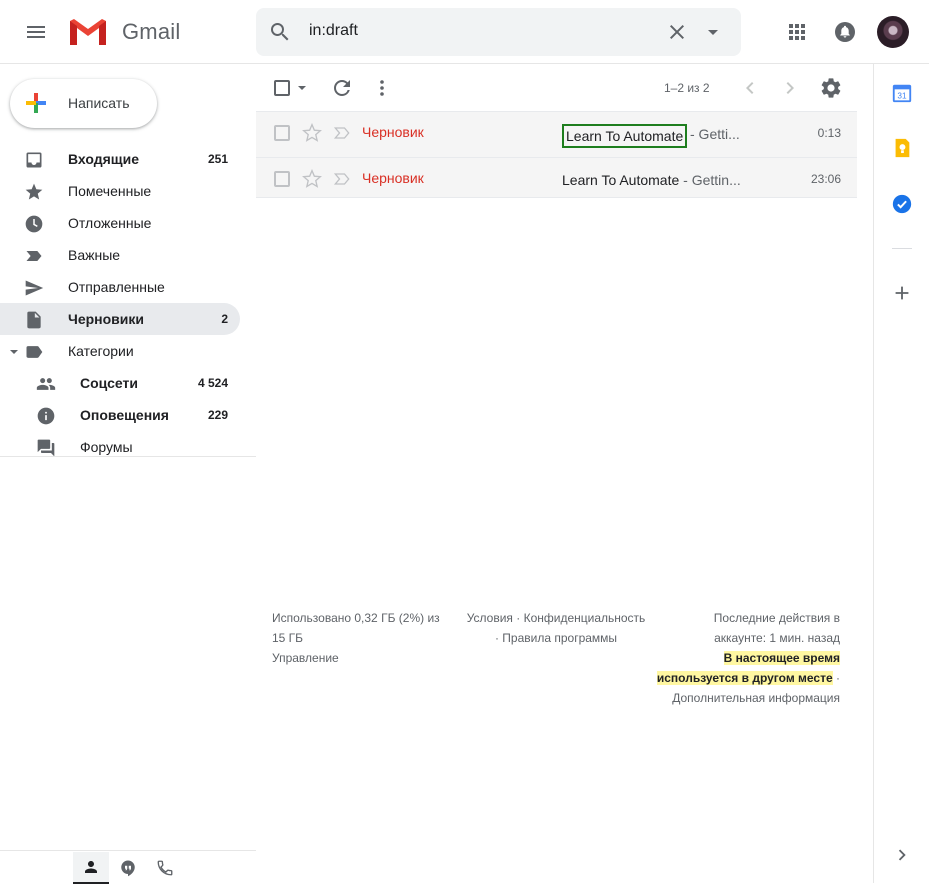 The image size is (929, 884). Describe the element at coordinates (356, 618) in the screenshot. I see `storage-usage-line: Использовано 0,32 ГБ (2%) из` at that location.